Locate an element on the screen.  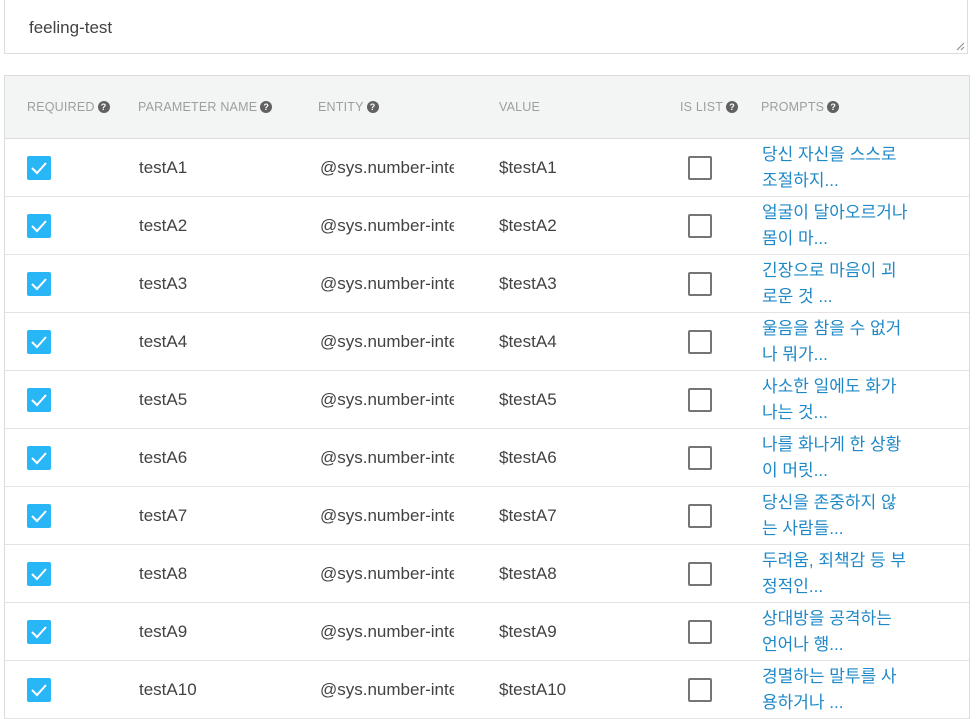
header-value: VALUE is located at coordinates (519, 107).